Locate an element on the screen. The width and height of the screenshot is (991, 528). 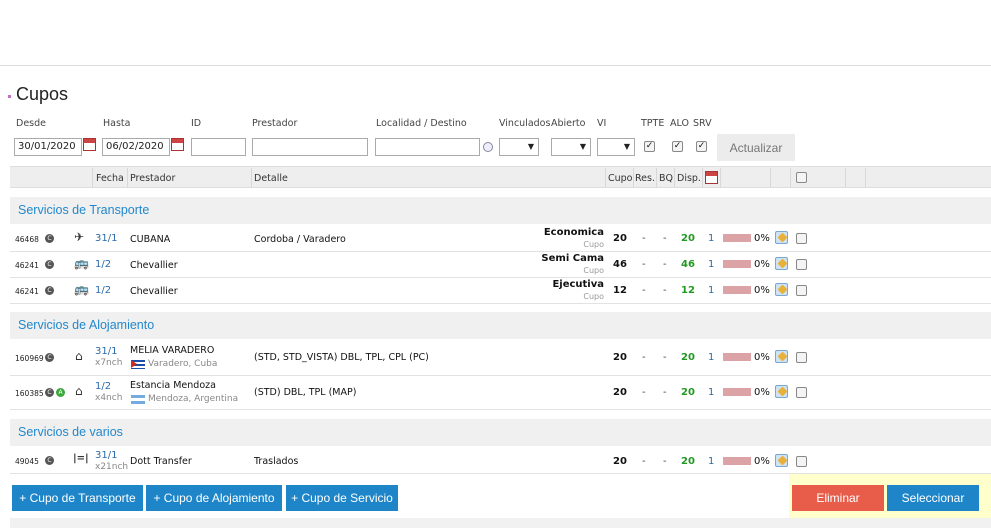
row-prestador: Estancia Mendoza is located at coordinates (173, 385).